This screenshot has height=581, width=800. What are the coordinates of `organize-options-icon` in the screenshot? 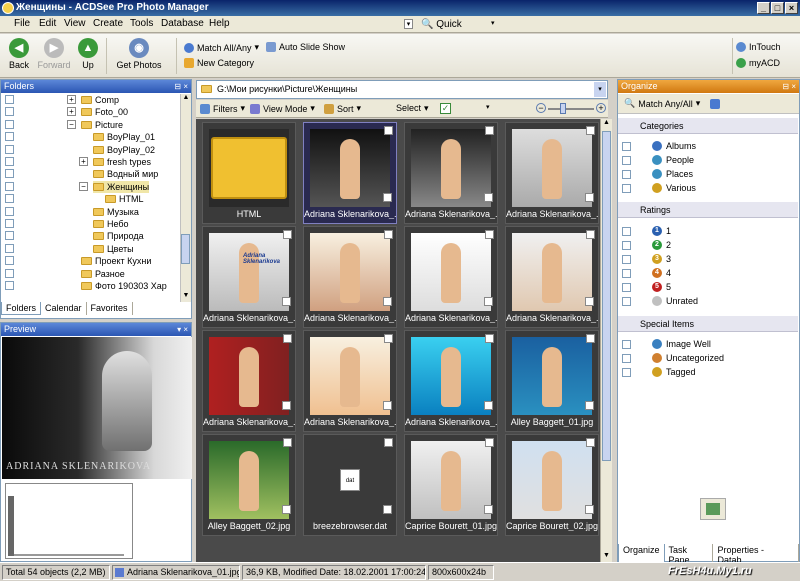 It's located at (715, 104).